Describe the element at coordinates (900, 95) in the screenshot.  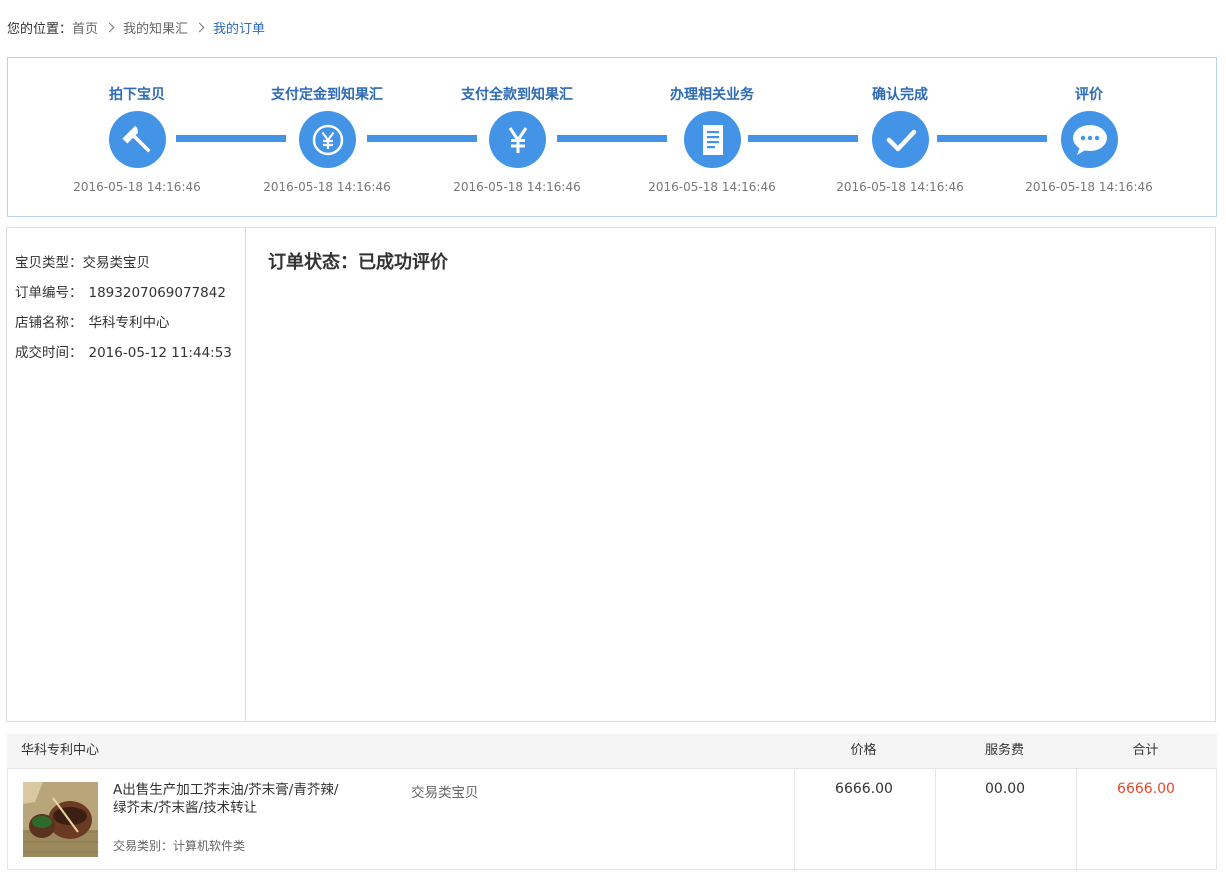
I see `step-label: 确认完成` at that location.